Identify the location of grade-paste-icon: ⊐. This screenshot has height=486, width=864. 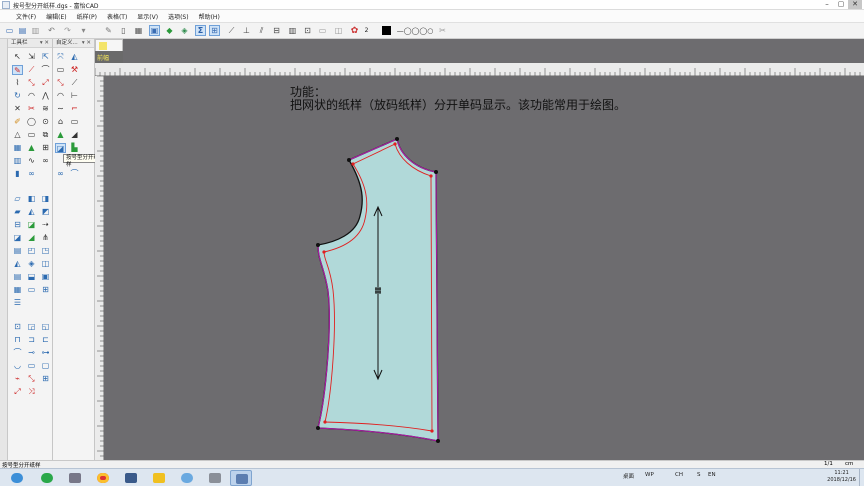
(31, 340).